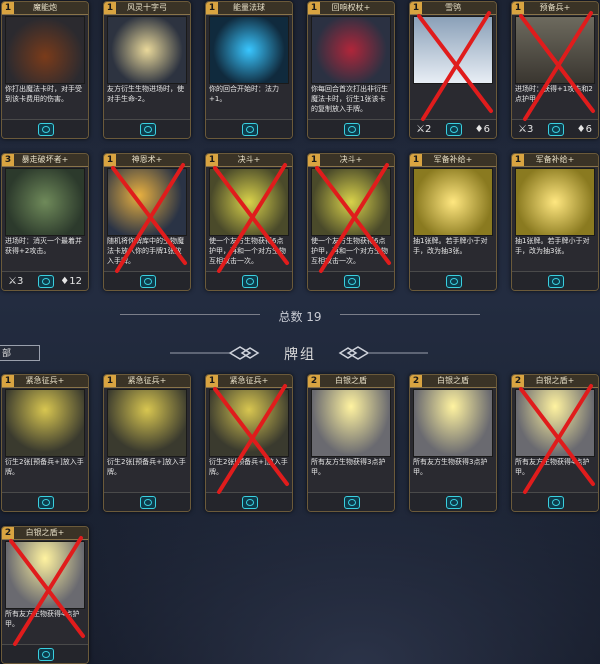 The image size is (600, 664). I want to click on card-description: 你打出魔法卡时，对手受到该卡费用的伤害。, so click(43, 94).